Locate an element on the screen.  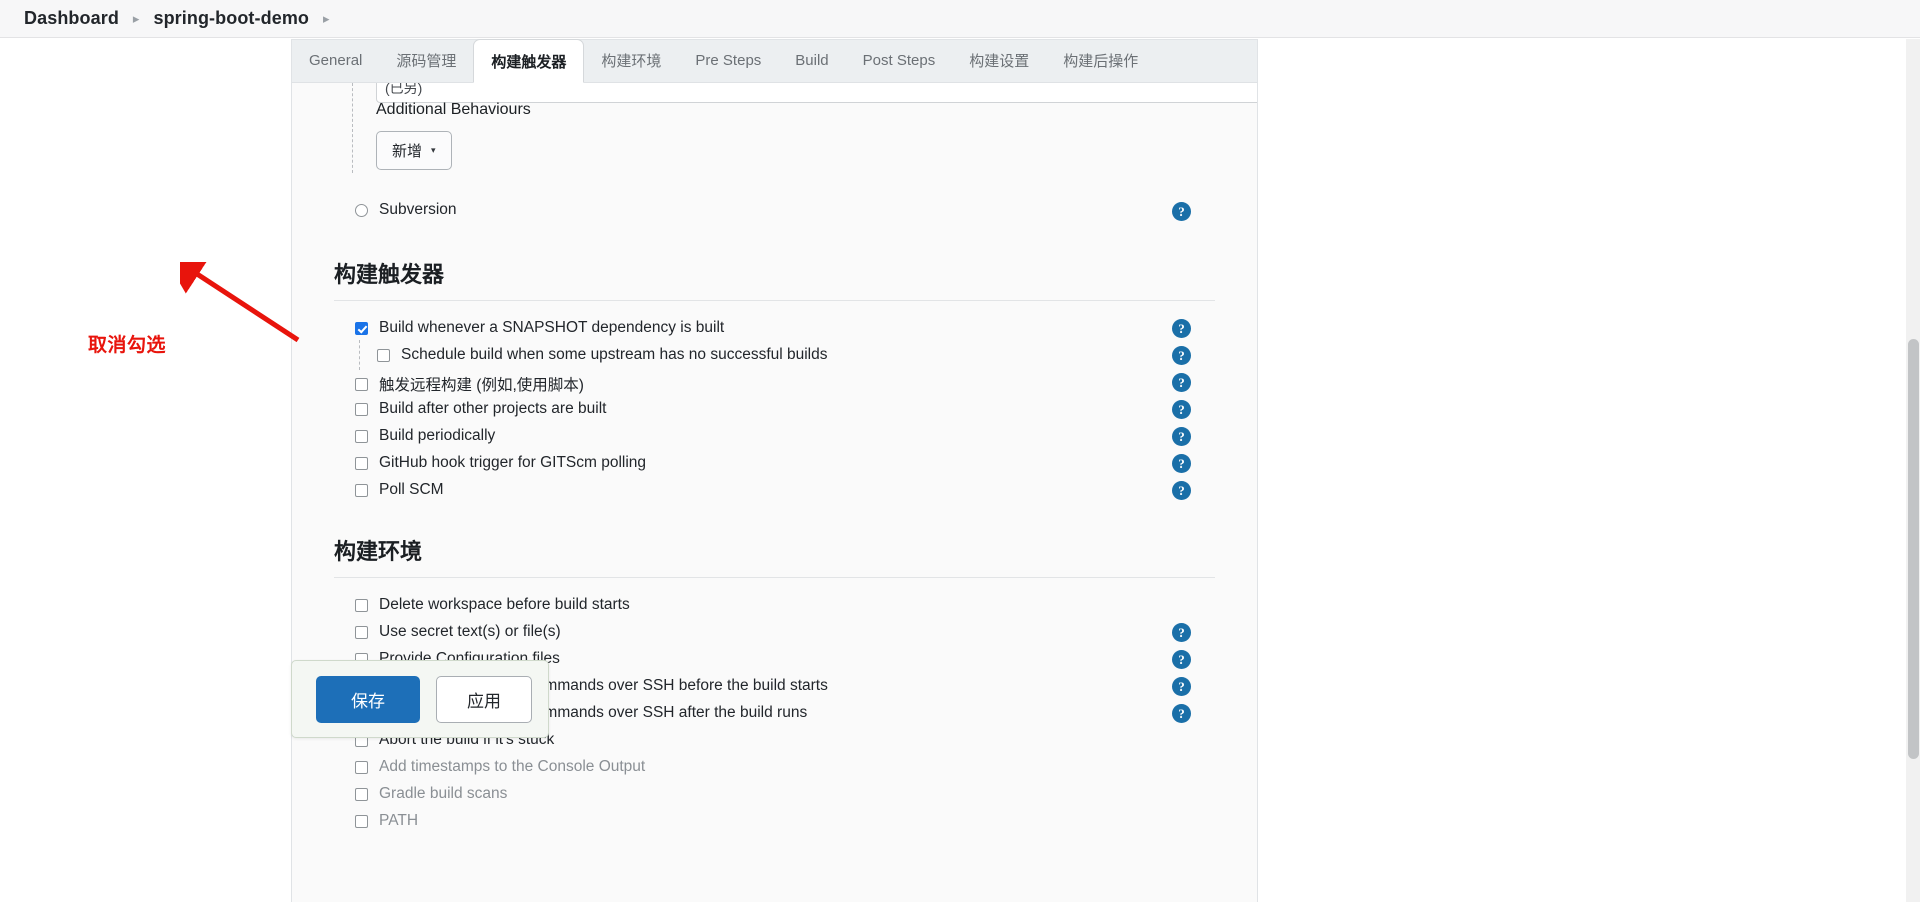
help-icon-ssh-before: ? is located at coordinates (1181, 686).